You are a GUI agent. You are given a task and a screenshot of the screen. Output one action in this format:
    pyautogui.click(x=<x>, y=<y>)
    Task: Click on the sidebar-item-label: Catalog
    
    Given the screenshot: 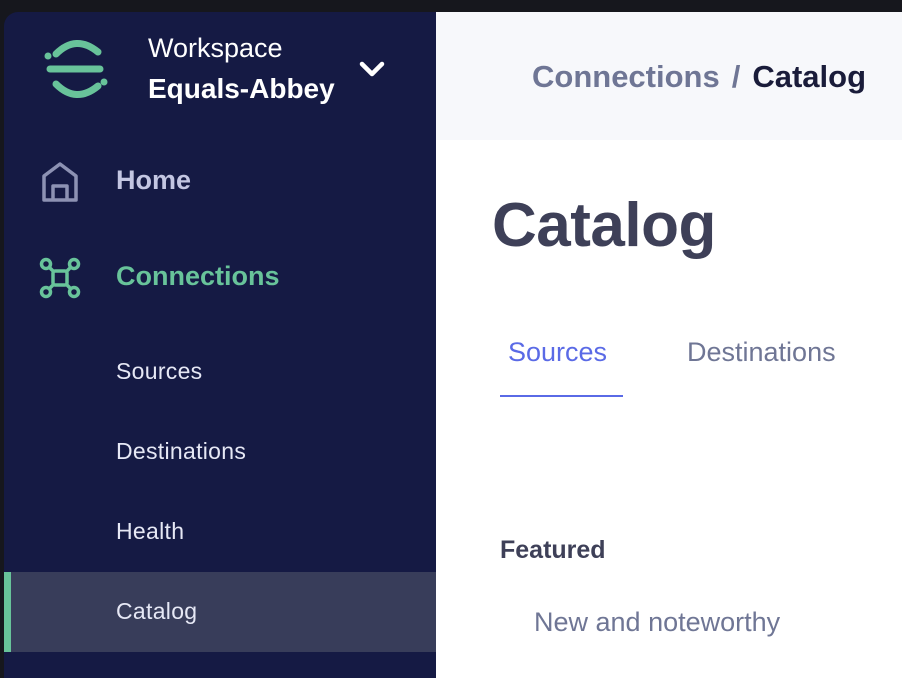 What is the action you would take?
    pyautogui.click(x=157, y=611)
    